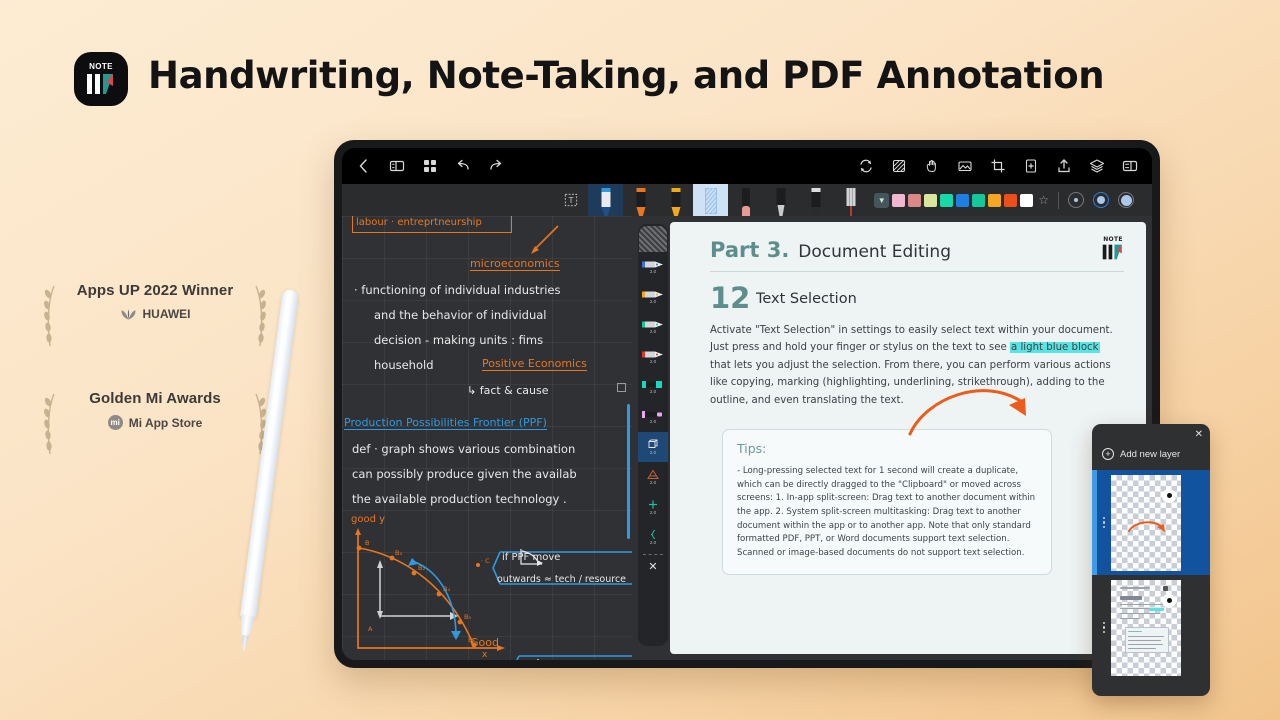  What do you see at coordinates (1031, 166) in the screenshot?
I see `add-page-icon` at bounding box center [1031, 166].